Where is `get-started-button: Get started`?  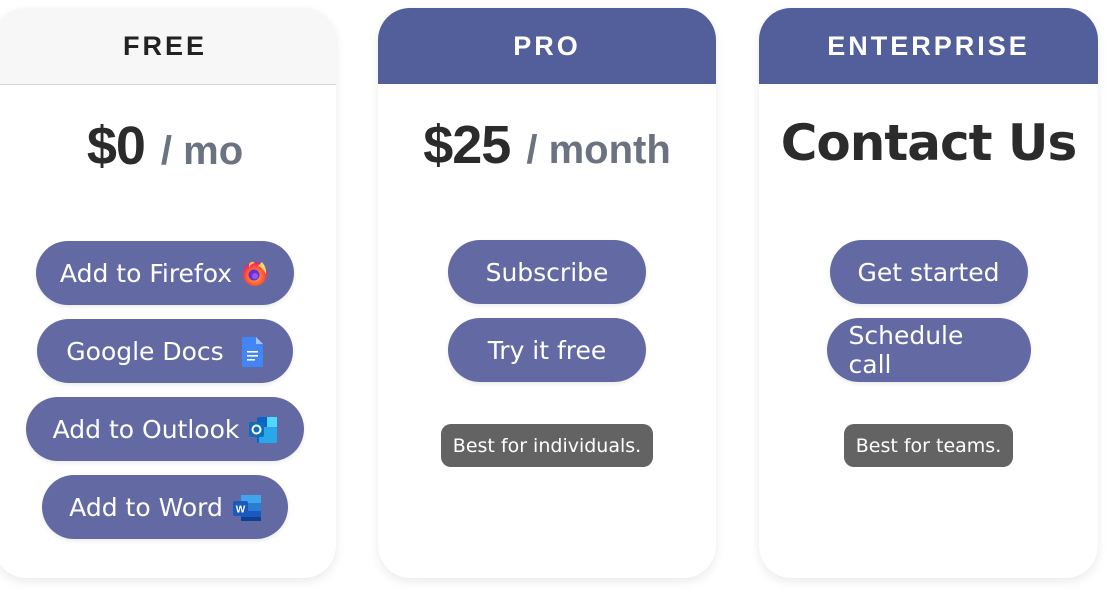
get-started-button: Get started is located at coordinates (928, 272).